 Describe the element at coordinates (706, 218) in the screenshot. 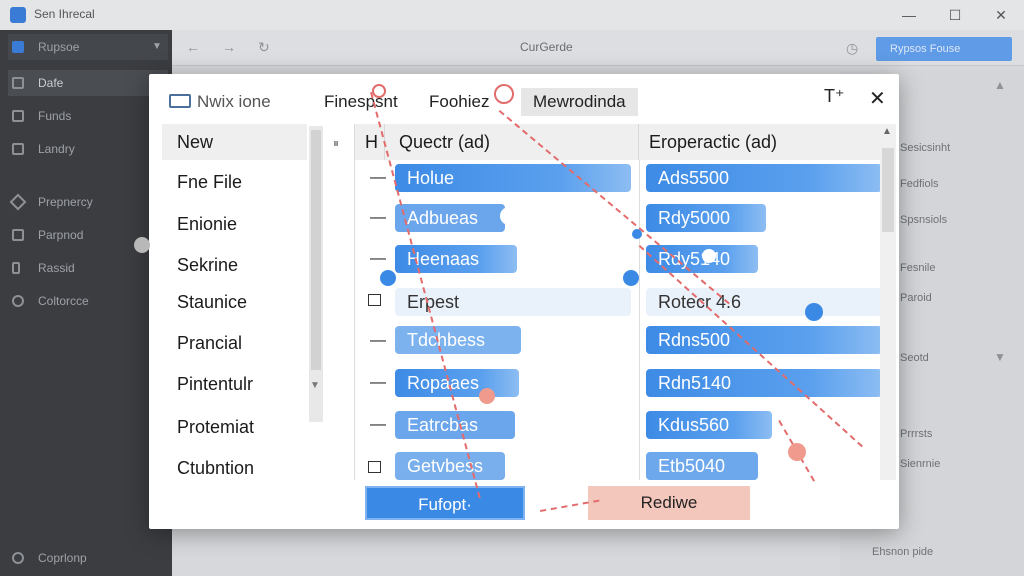

I see `cell-value: Rdy5000` at that location.